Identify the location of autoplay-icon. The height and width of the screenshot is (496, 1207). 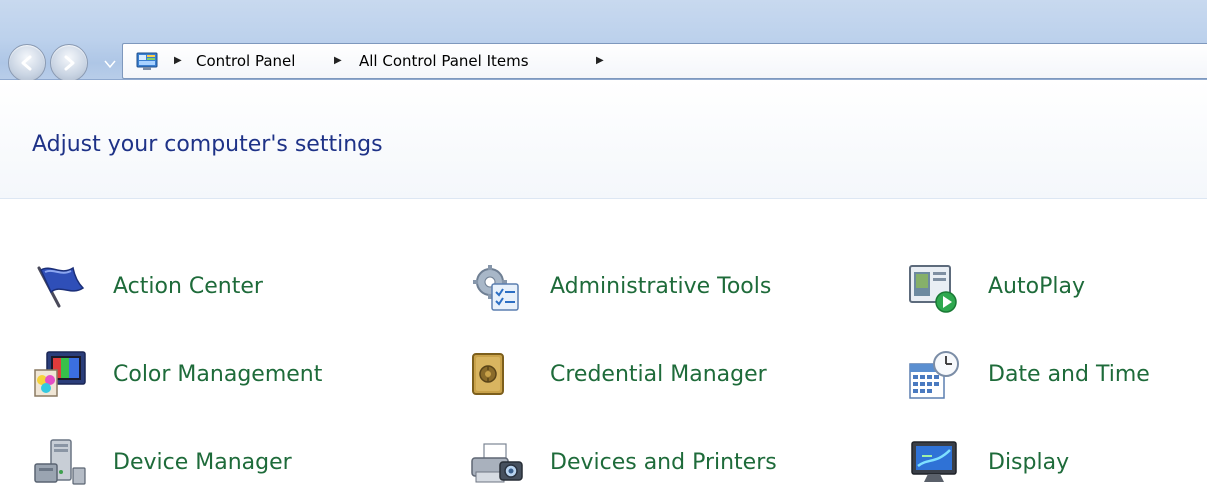
(933, 289).